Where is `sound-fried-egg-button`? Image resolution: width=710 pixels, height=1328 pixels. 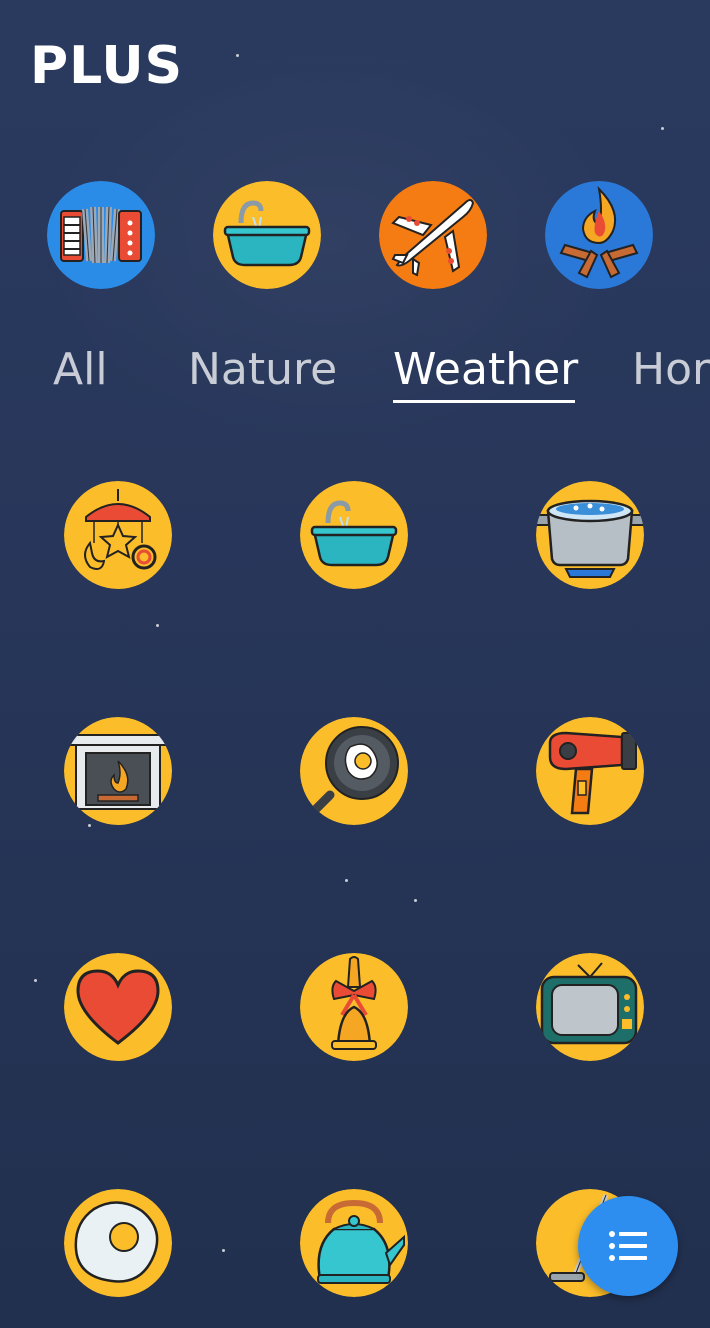
sound-fried-egg-button is located at coordinates (118, 1243).